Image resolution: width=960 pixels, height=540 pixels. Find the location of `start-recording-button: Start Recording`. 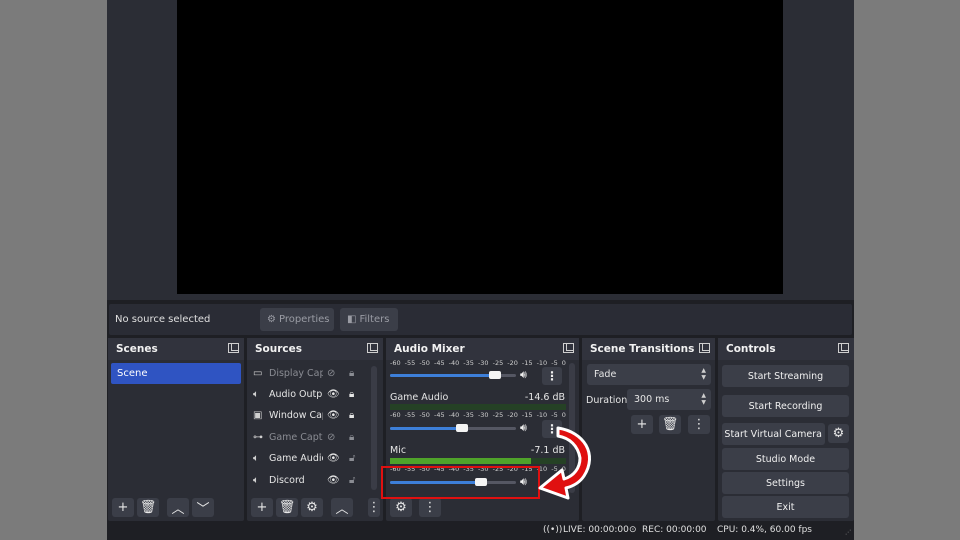

start-recording-button: Start Recording is located at coordinates (785, 406).